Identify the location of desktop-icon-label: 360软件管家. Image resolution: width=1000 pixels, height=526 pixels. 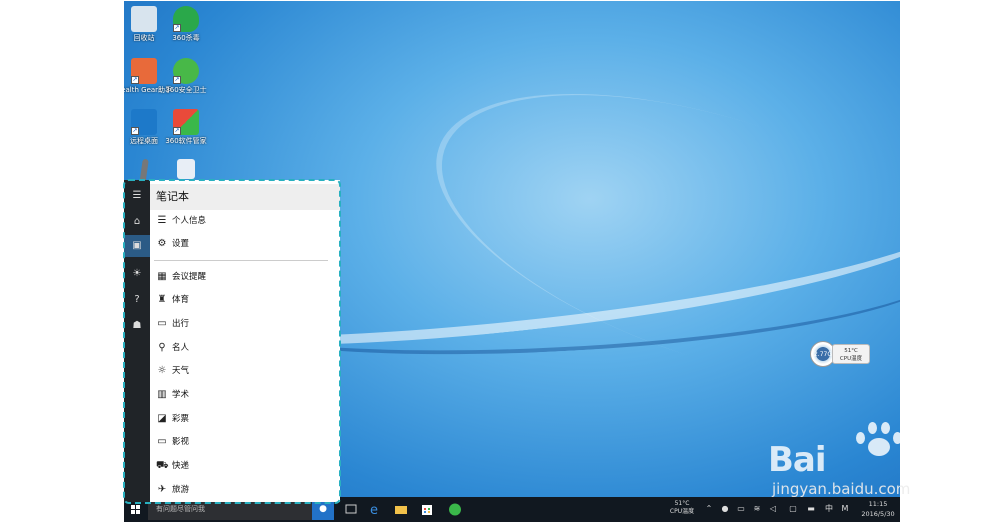
(186, 141).